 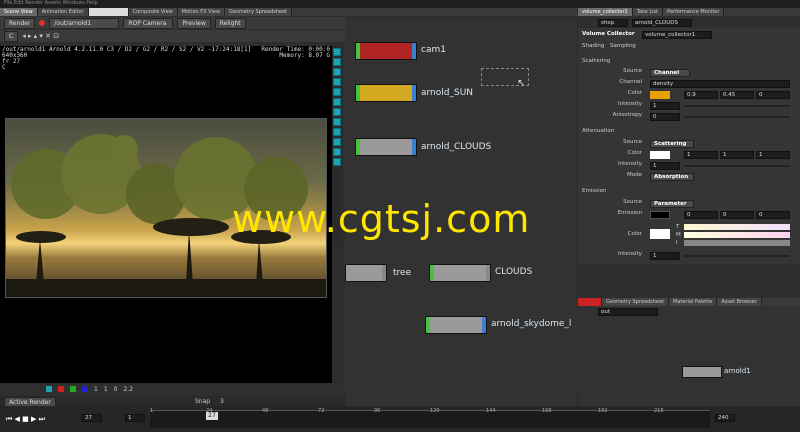 I want to click on out-network-editor: out arnold1, so click(x=689, y=356).